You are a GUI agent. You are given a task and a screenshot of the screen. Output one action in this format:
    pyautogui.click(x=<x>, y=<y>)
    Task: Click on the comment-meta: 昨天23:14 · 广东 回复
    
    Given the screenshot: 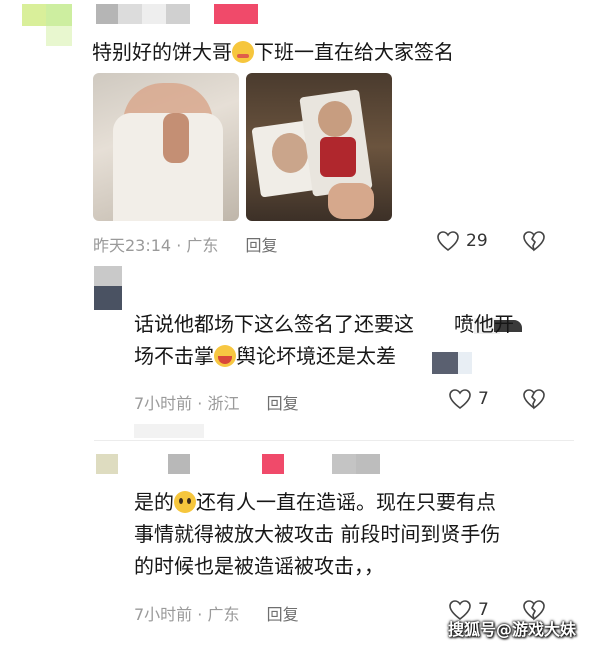 What is the action you would take?
    pyautogui.click(x=185, y=244)
    